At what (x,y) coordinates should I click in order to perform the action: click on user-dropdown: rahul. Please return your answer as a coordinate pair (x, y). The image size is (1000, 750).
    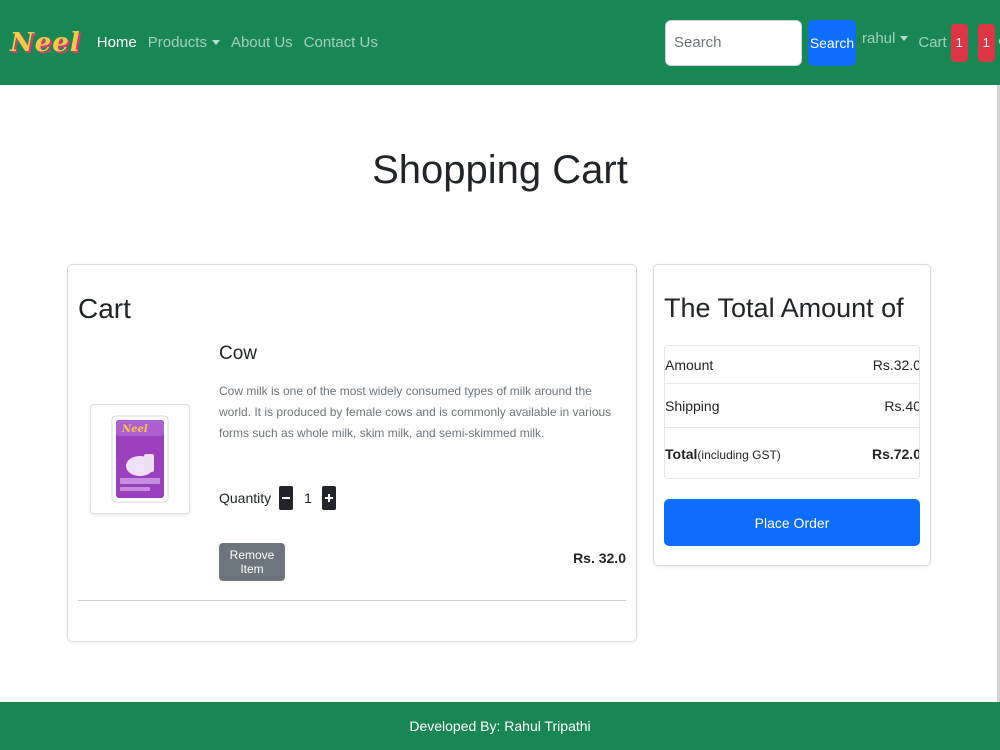
    Looking at the image, I should click on (885, 38).